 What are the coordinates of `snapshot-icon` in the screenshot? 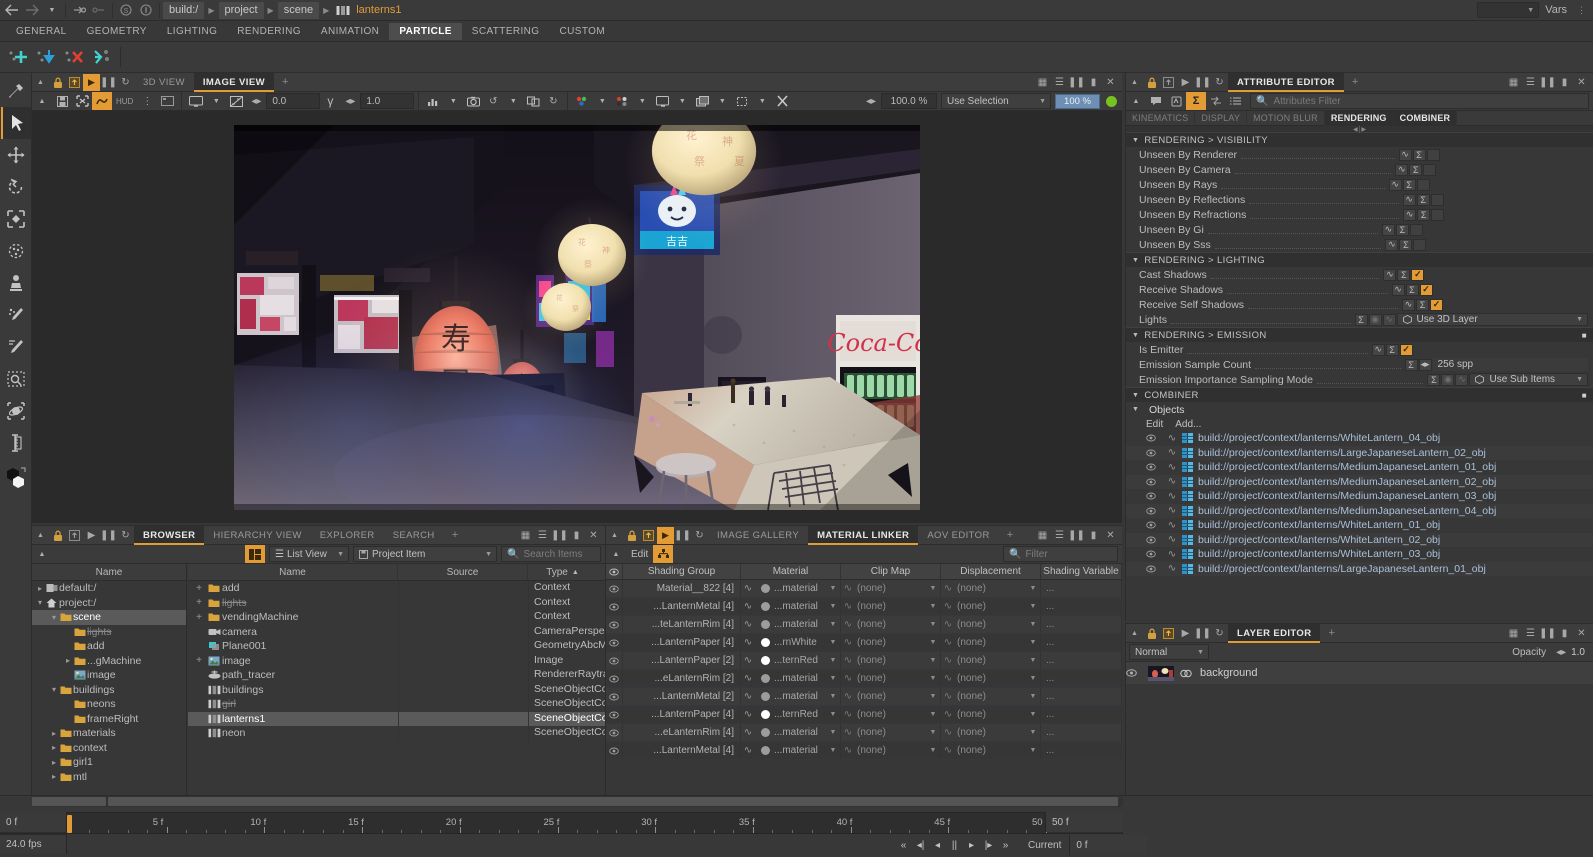 It's located at (74, 535).